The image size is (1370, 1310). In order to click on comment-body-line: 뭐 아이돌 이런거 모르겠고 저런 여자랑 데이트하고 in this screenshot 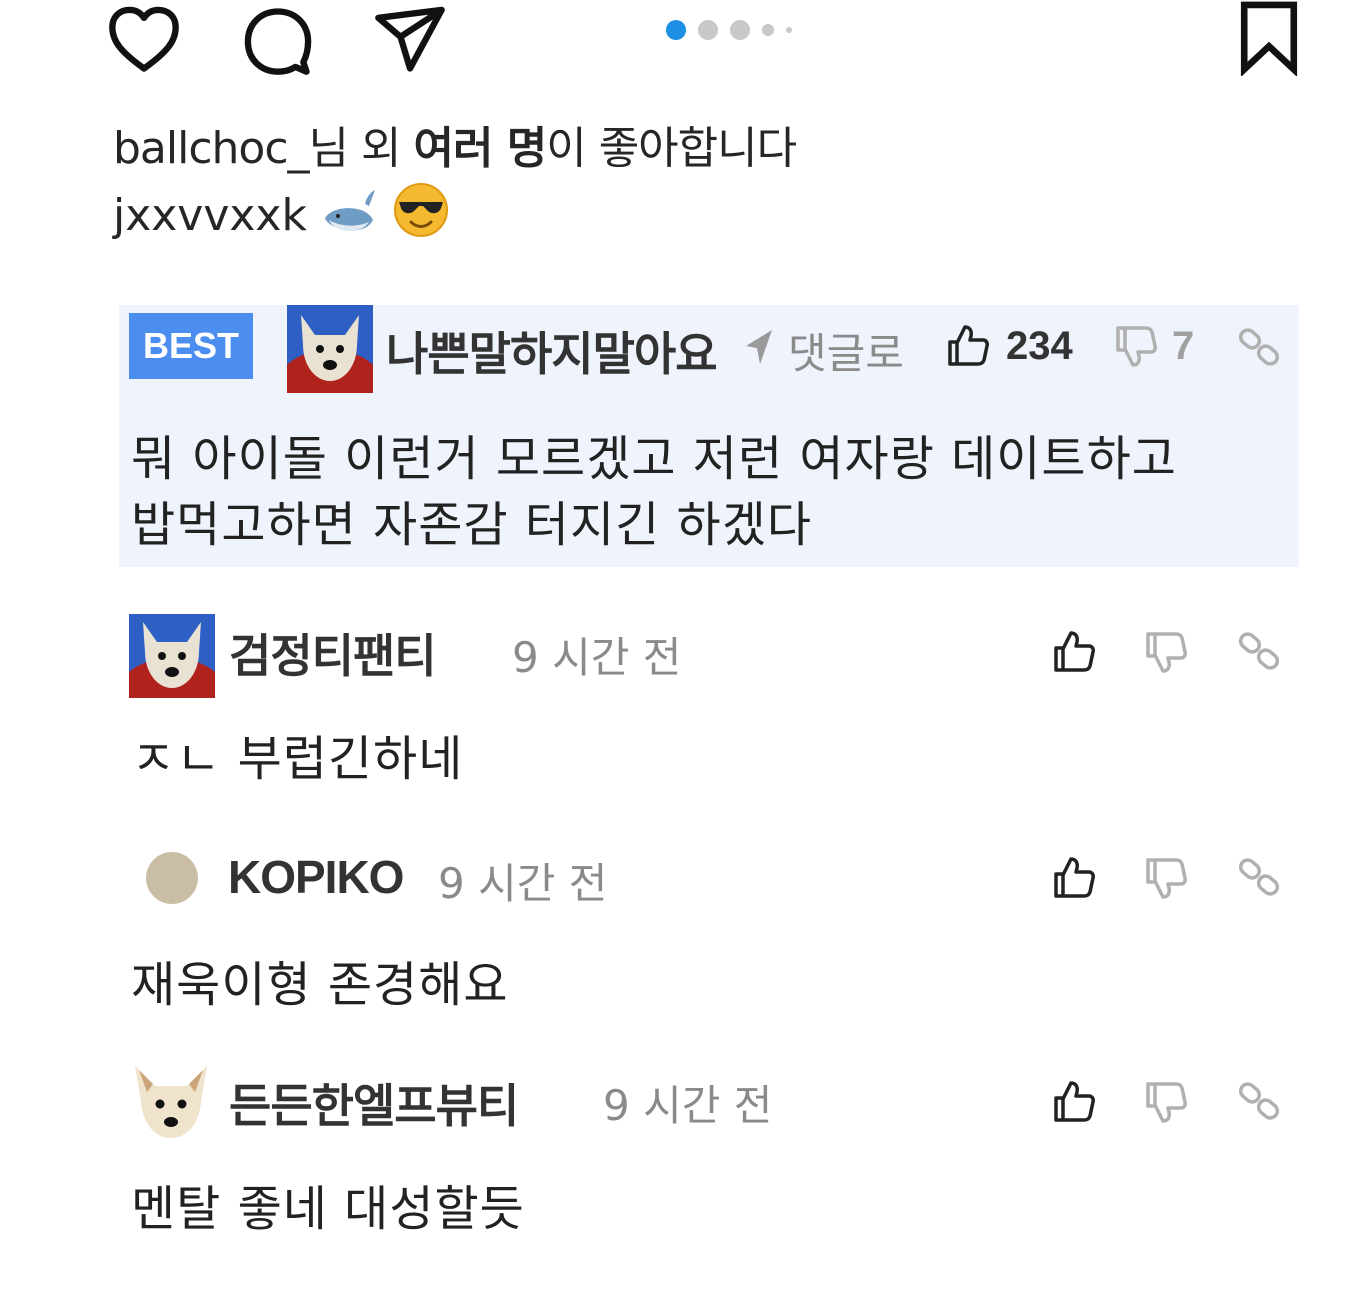, I will do `click(654, 459)`.